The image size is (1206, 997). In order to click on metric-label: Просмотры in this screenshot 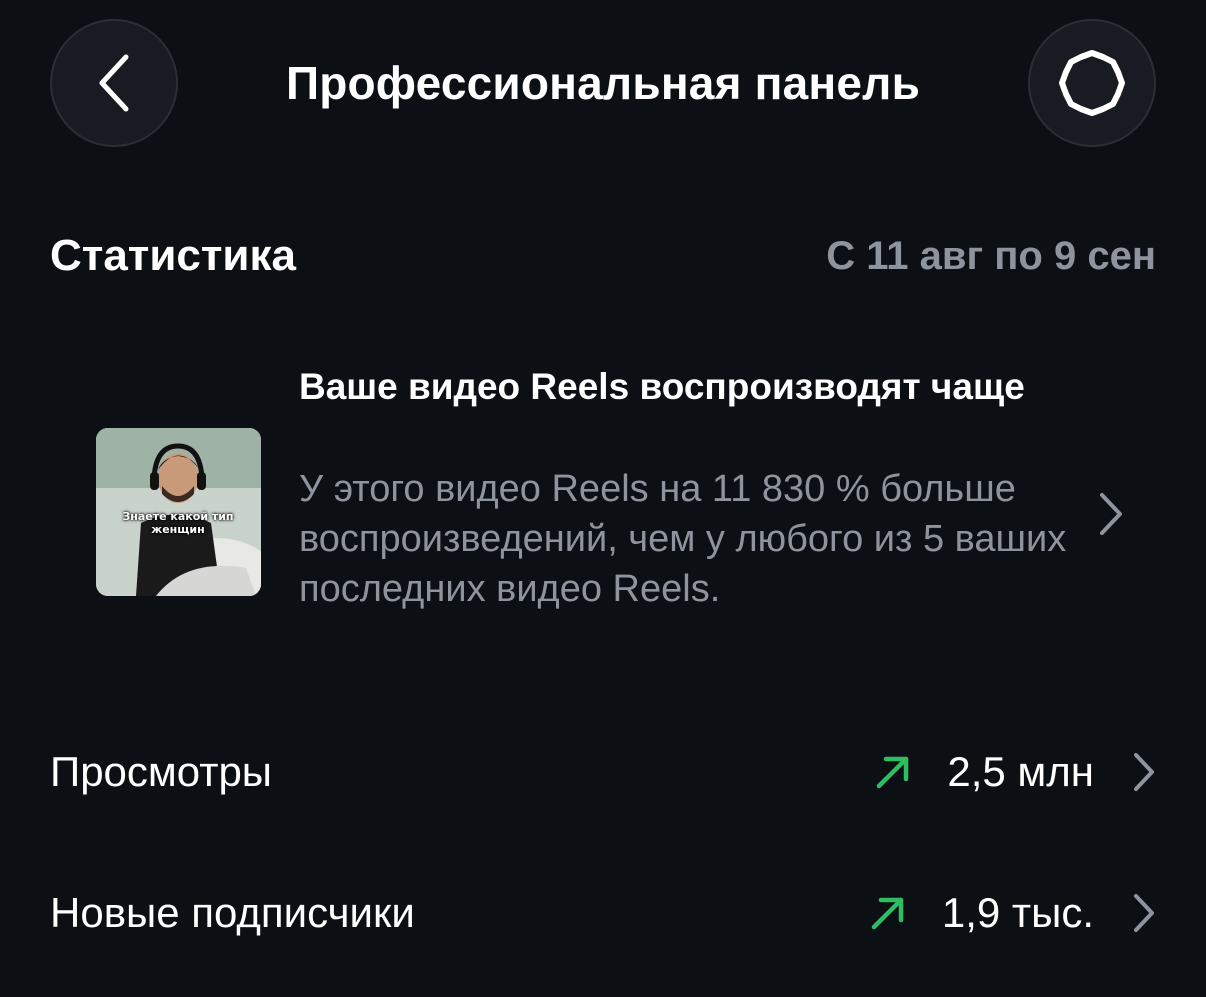, I will do `click(161, 771)`.